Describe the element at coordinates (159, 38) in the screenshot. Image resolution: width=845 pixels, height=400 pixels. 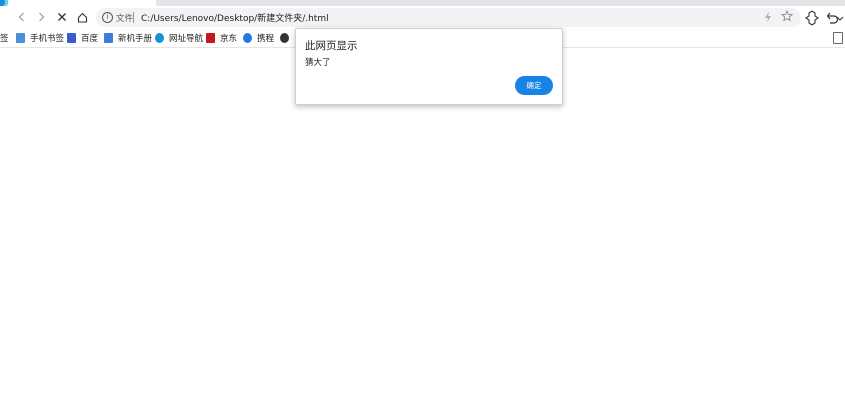
I see `navigation-icon` at that location.